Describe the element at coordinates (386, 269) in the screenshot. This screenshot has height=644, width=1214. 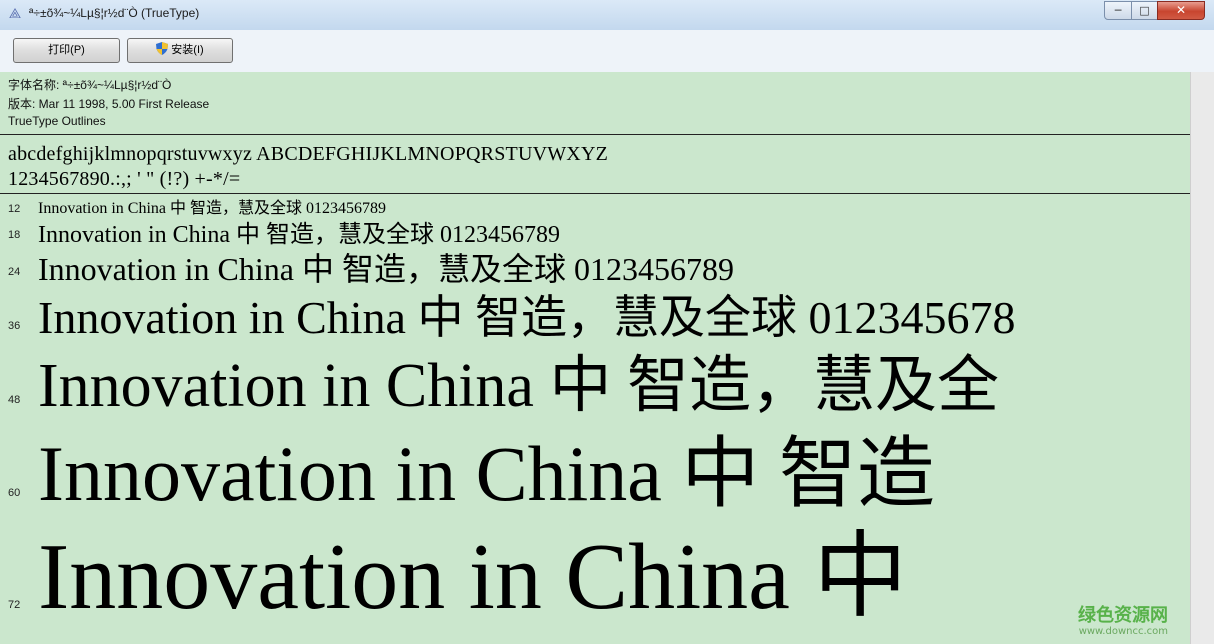
I see `sample-line-24: Innovation in China 中 智造，慧及全球 0123456789` at that location.